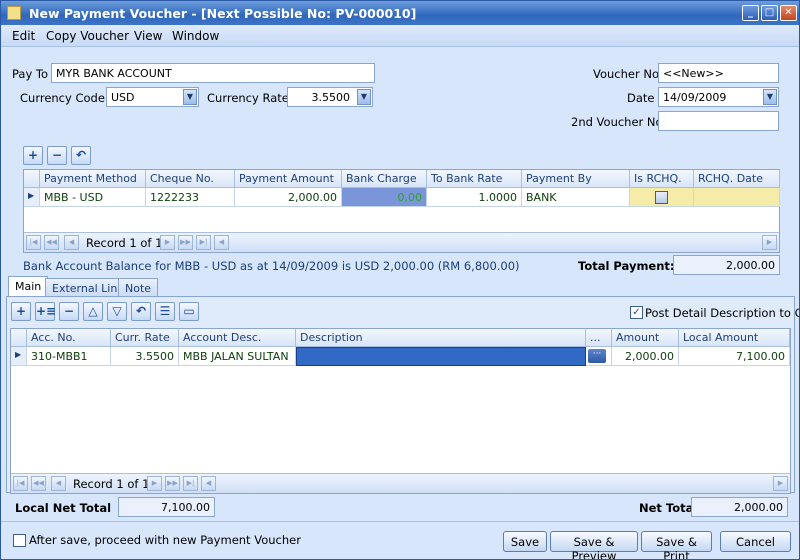 Image resolution: width=800 pixels, height=560 pixels. I want to click on menu-window: Window, so click(195, 36).